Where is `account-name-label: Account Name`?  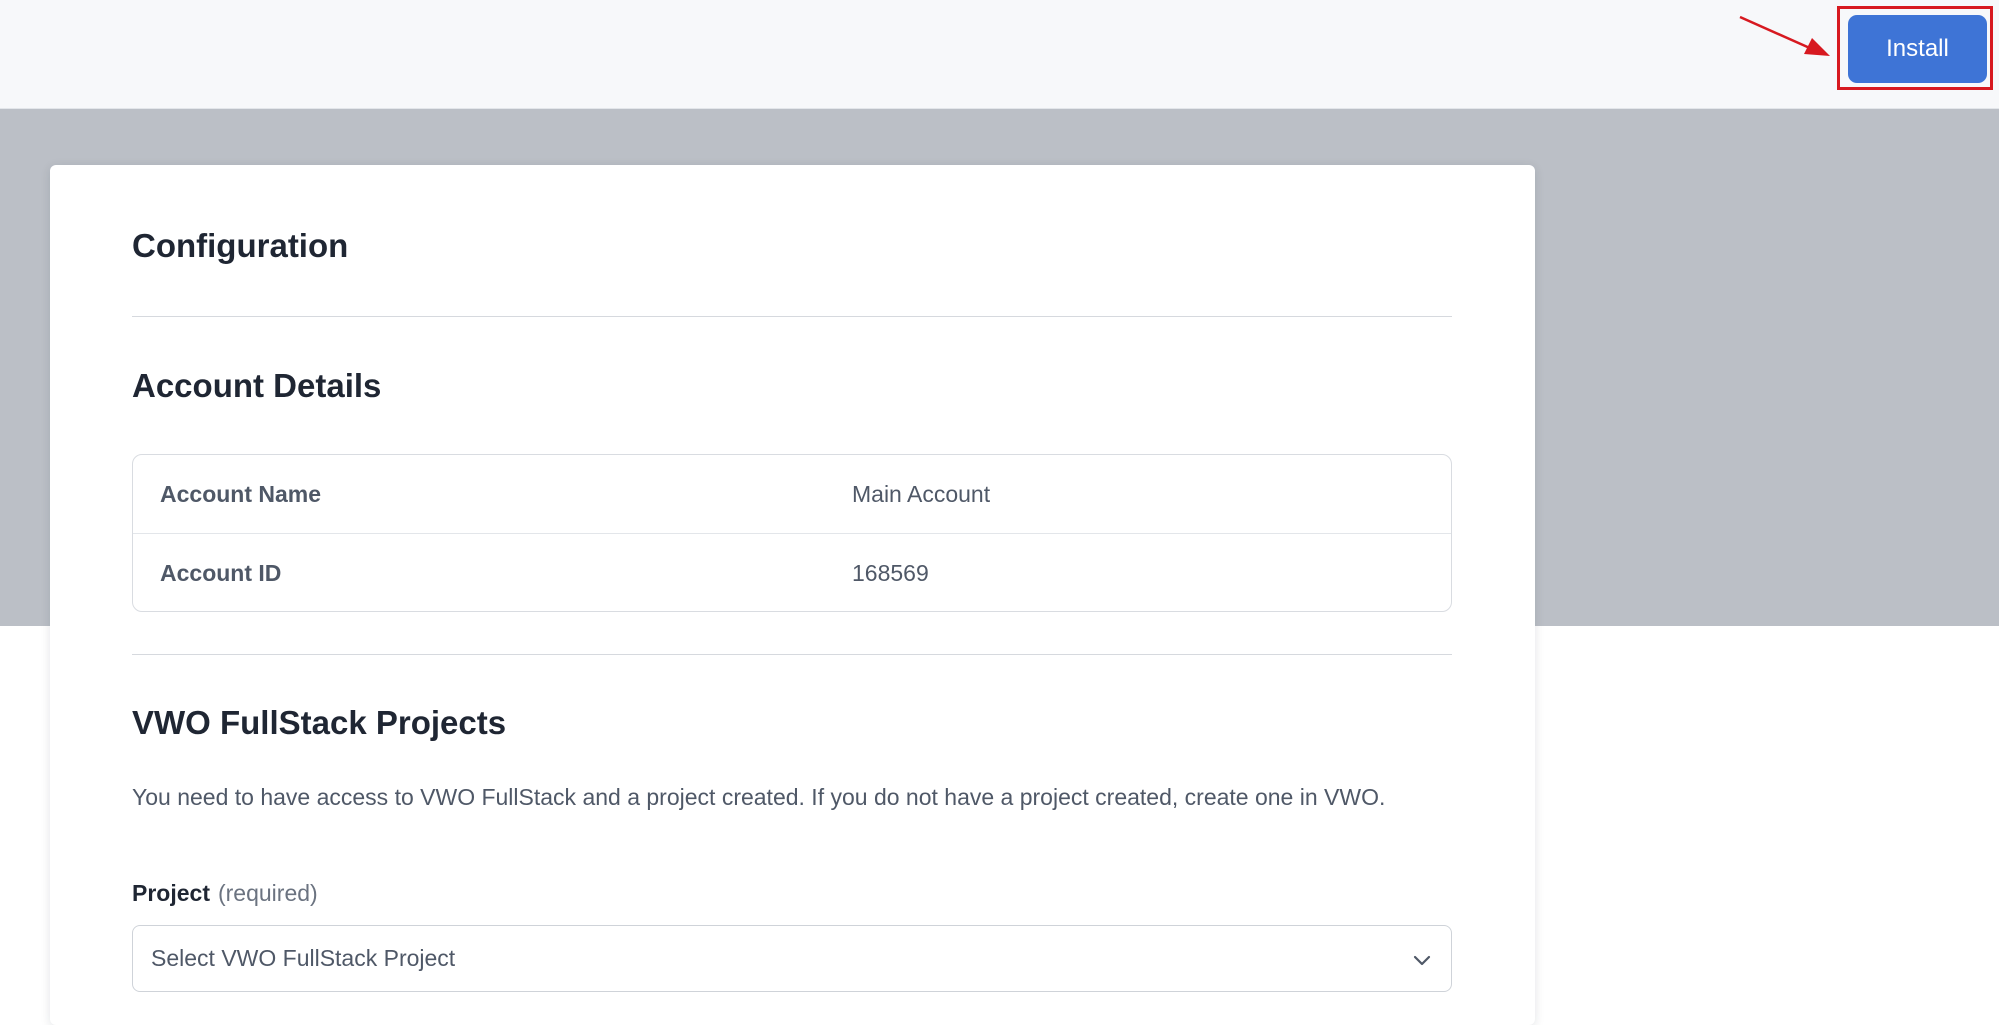 account-name-label: Account Name is located at coordinates (241, 494).